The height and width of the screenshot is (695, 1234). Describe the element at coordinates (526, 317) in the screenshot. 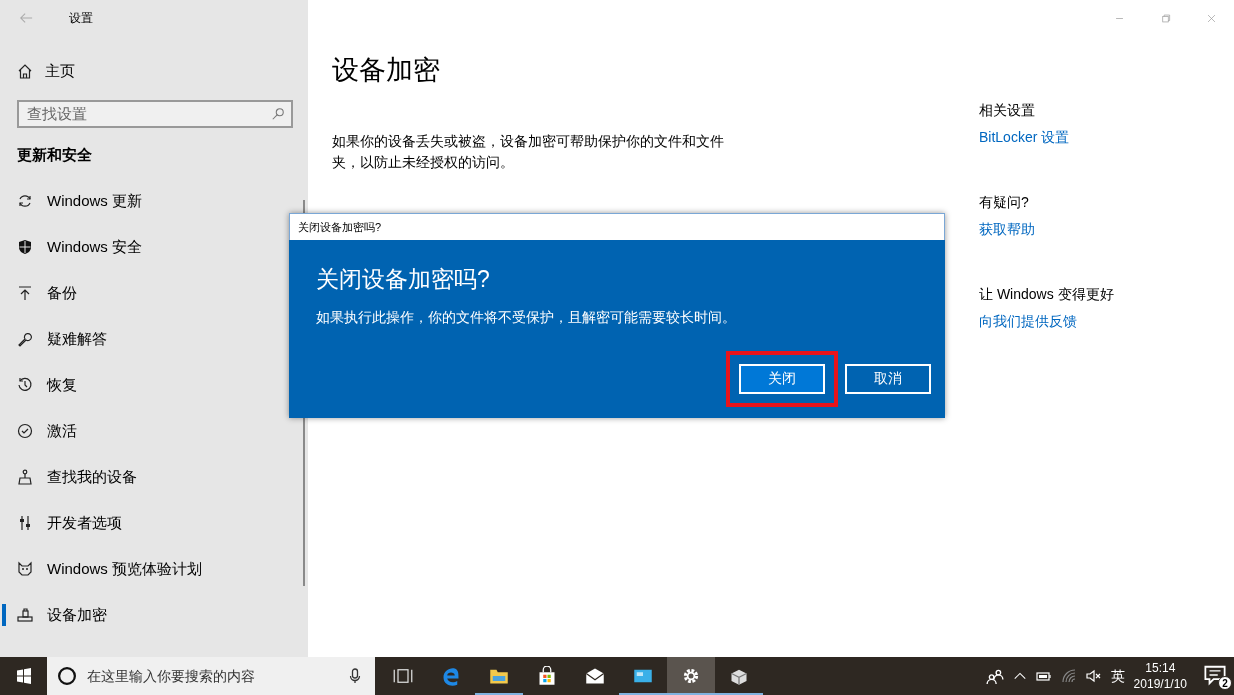

I see `dialog-message: 如果执行此操作，你的文件将不受保护，且解密可能需要较长时间。` at that location.